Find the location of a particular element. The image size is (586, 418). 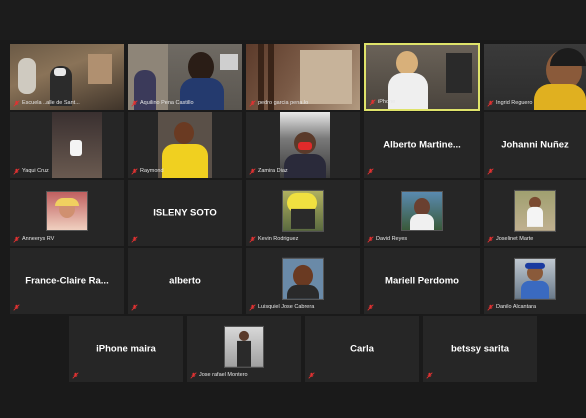

participant-tile: Ingrid Reguero is located at coordinates (535, 77).